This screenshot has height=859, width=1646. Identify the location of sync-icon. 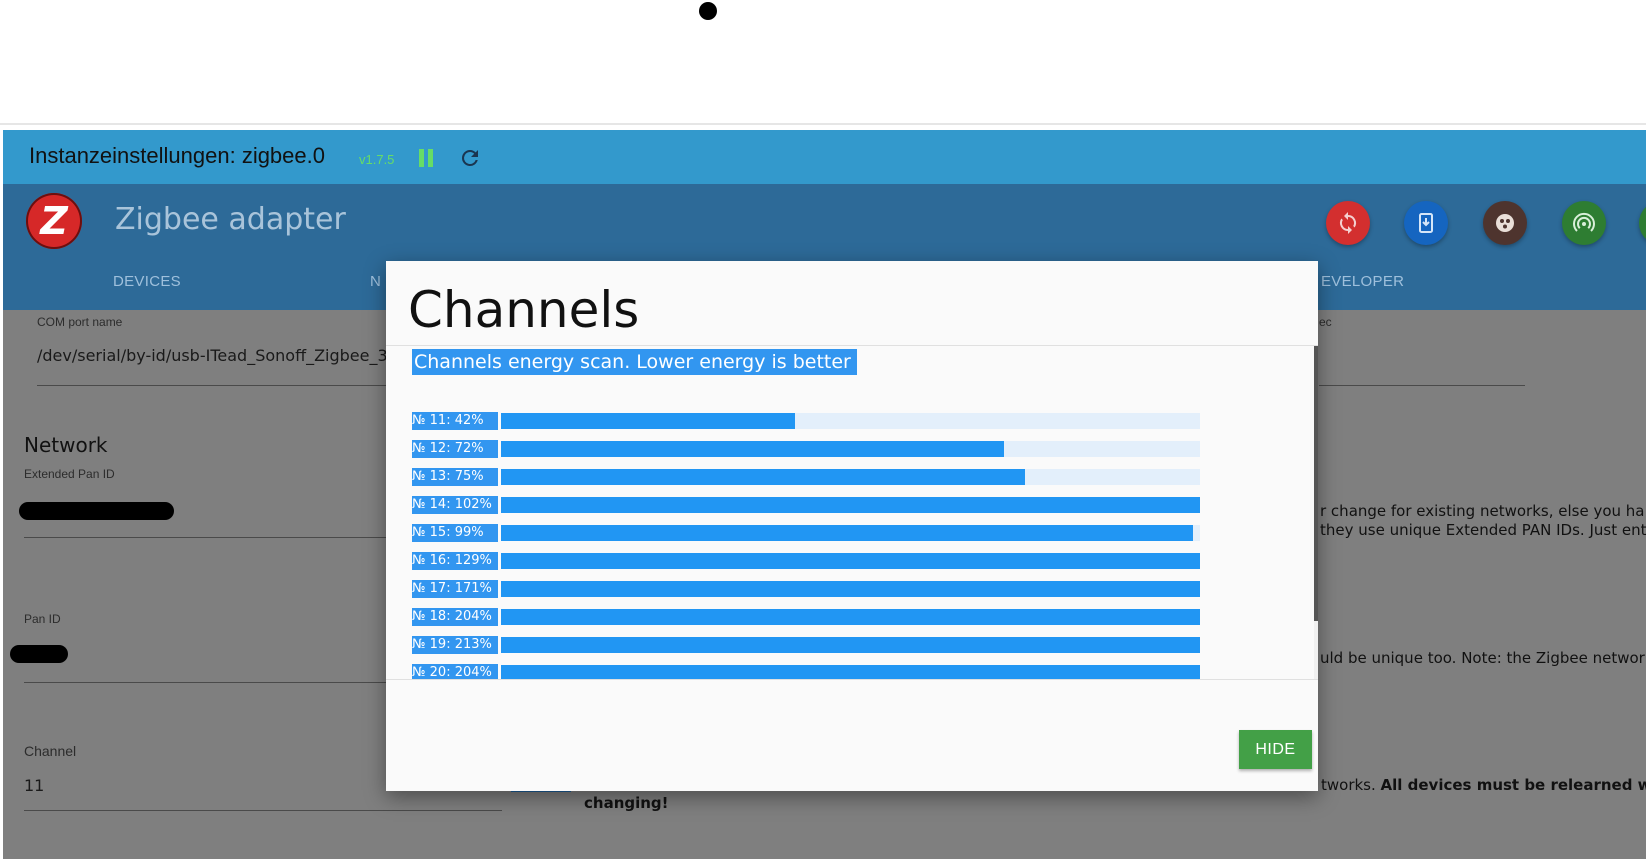
(1348, 223).